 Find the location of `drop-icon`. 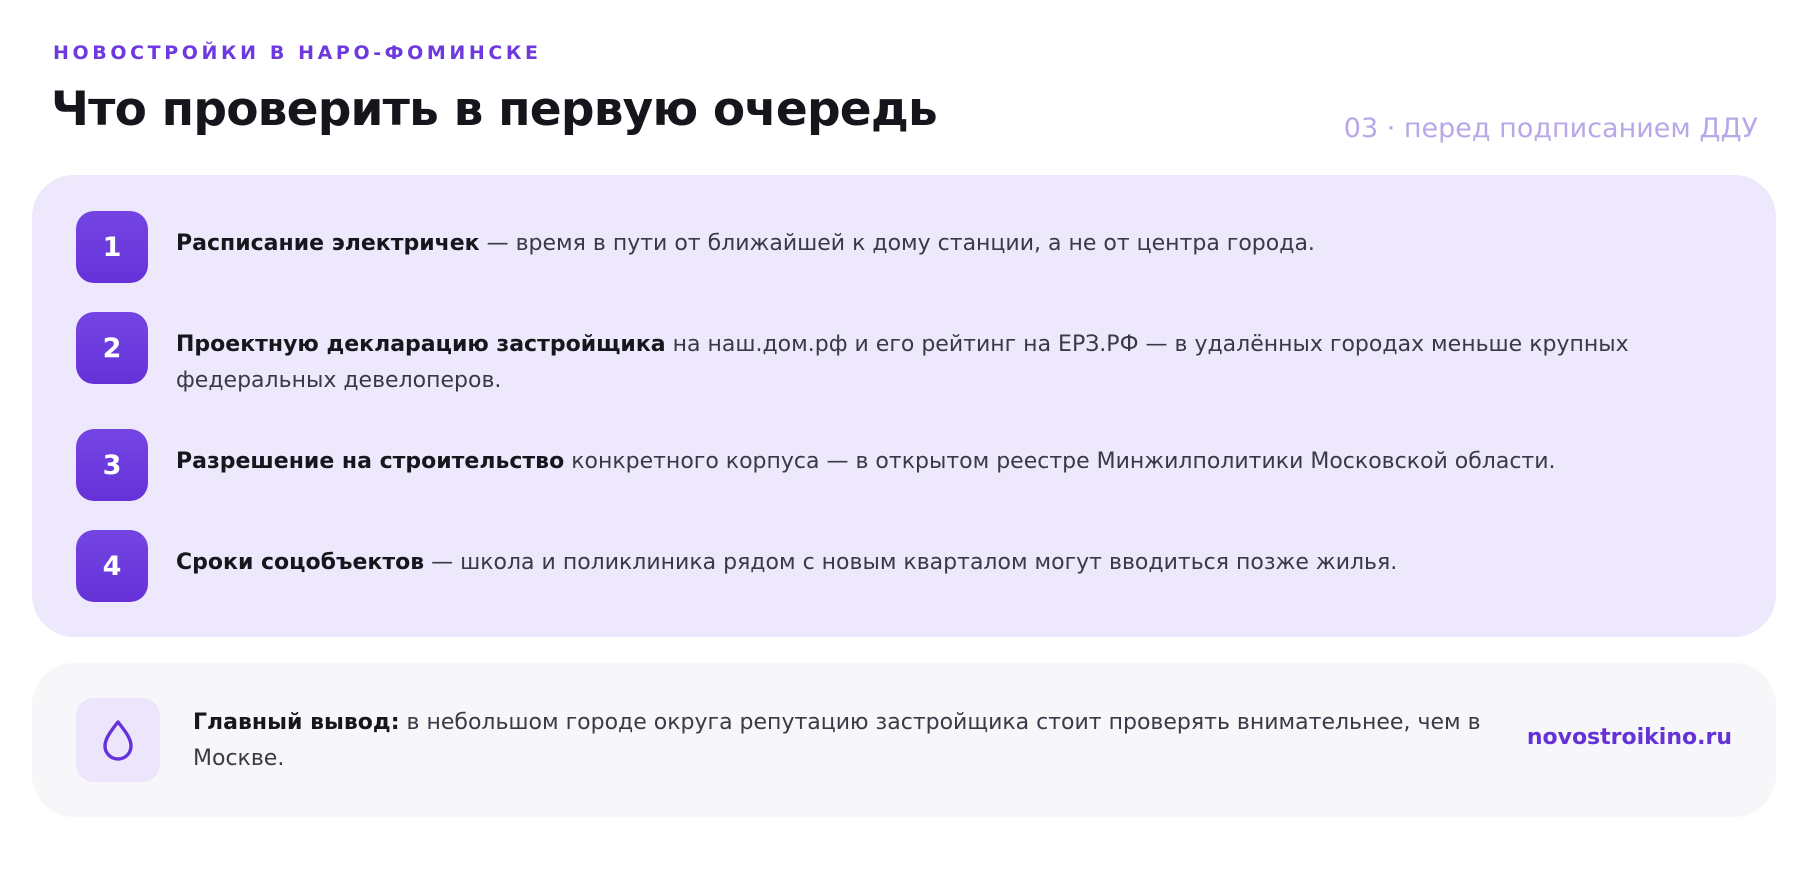

drop-icon is located at coordinates (118, 740).